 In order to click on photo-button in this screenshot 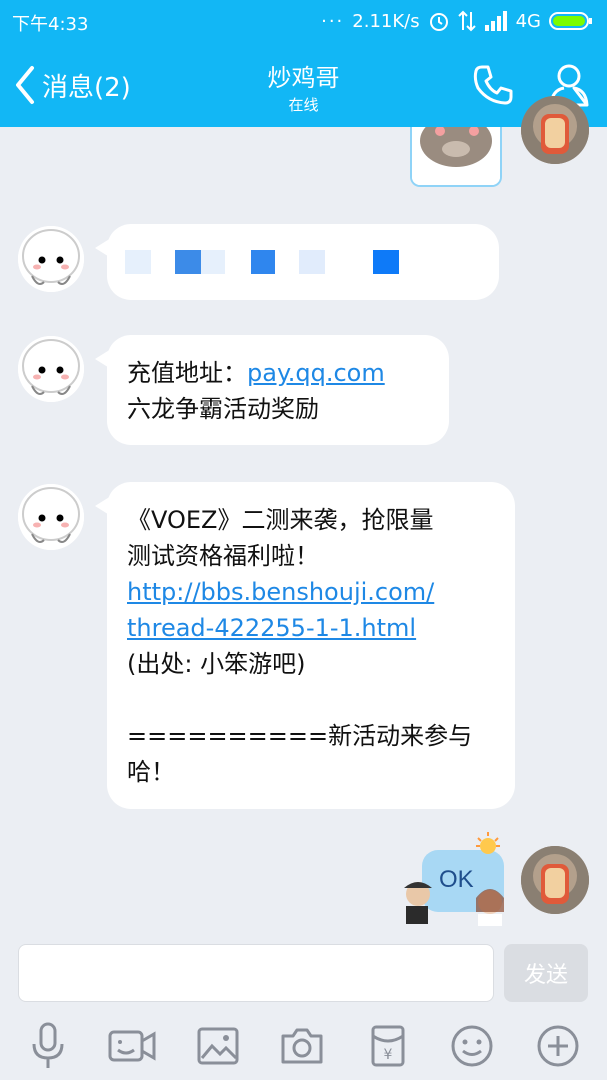, I will do `click(218, 1046)`.